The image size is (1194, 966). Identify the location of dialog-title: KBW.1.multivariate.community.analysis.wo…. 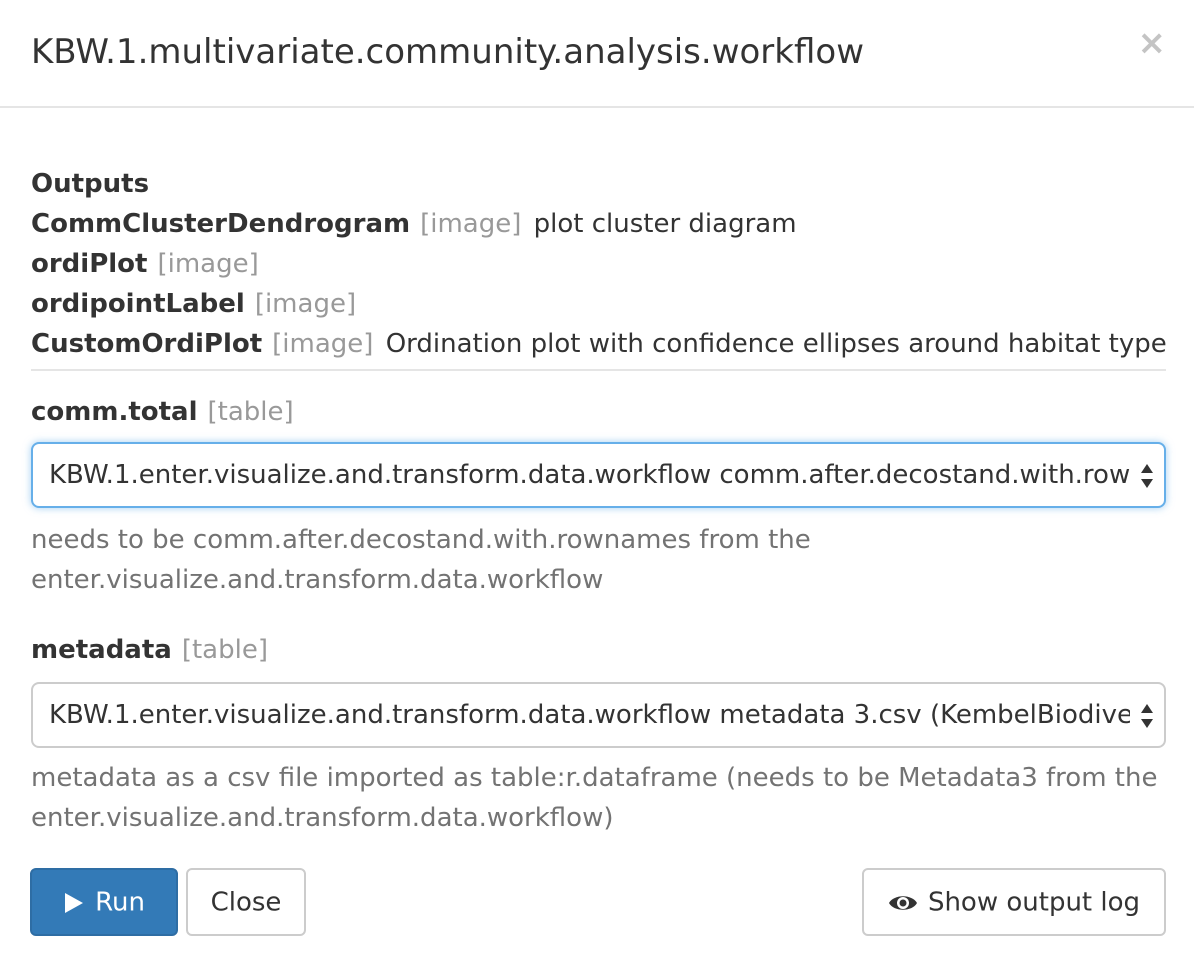
(447, 52).